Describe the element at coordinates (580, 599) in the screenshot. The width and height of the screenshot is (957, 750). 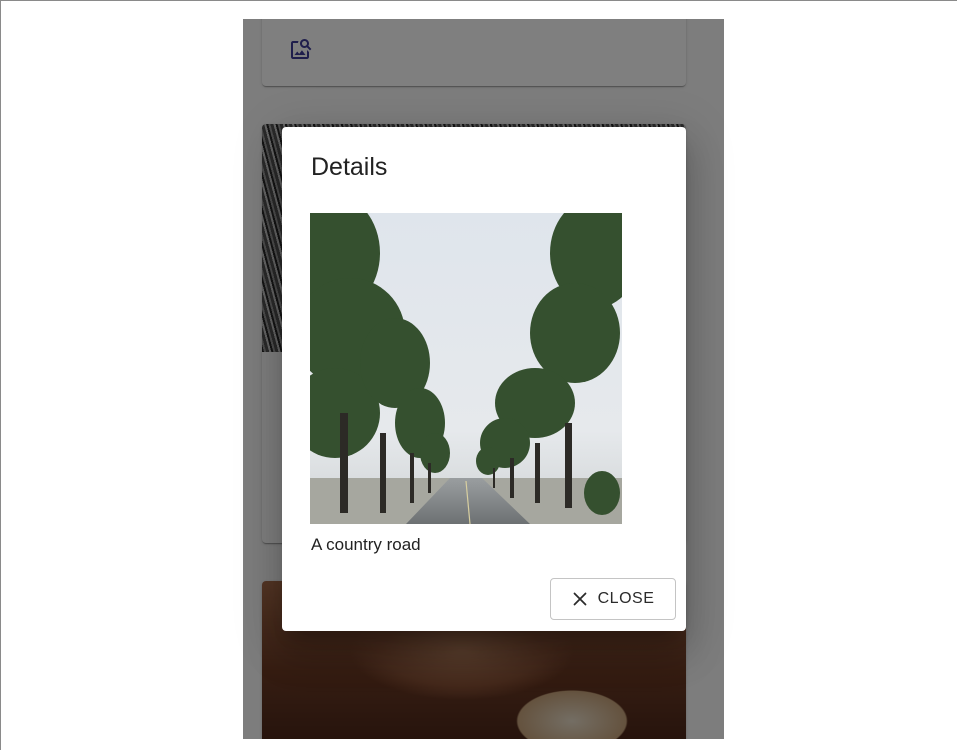
I see `close-icon` at that location.